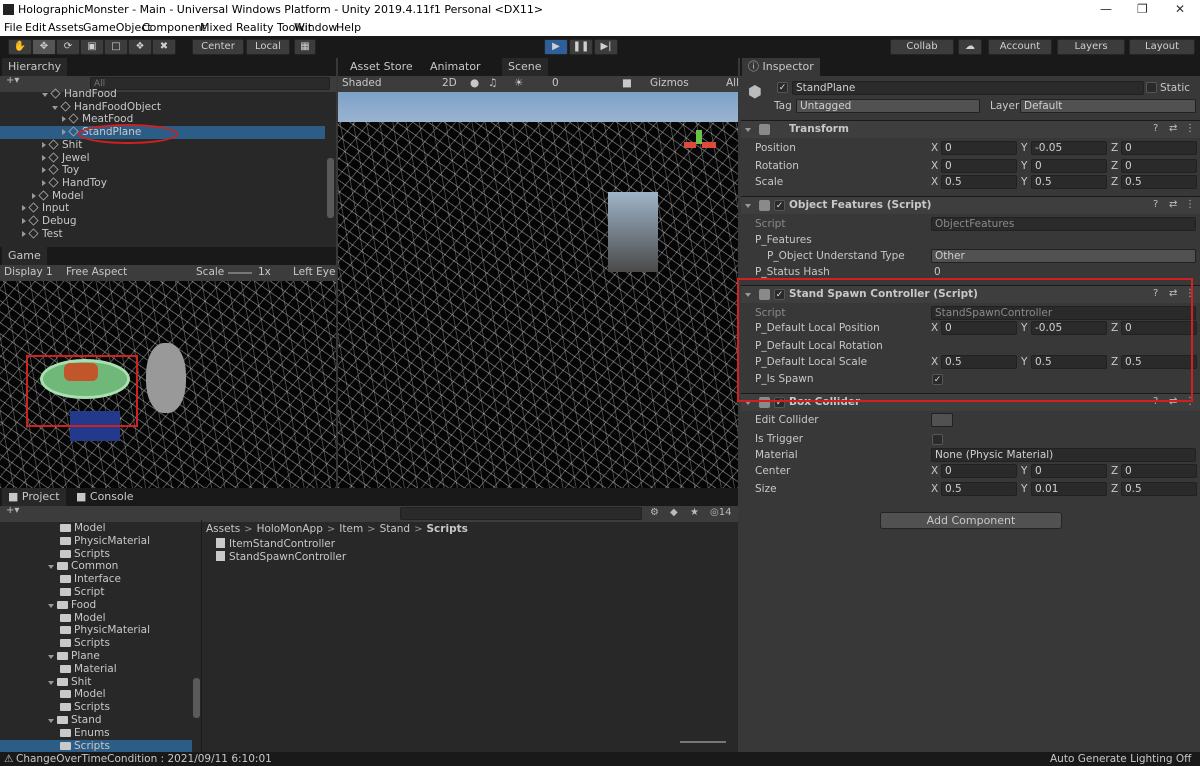 The height and width of the screenshot is (766, 1200). Describe the element at coordinates (888, 106) in the screenshot. I see `tag-dropdown: Untagged` at that location.